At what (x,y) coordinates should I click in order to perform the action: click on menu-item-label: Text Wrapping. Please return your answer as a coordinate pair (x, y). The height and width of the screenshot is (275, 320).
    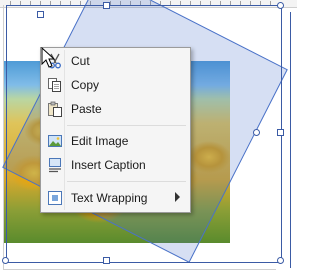
    Looking at the image, I should click on (109, 198).